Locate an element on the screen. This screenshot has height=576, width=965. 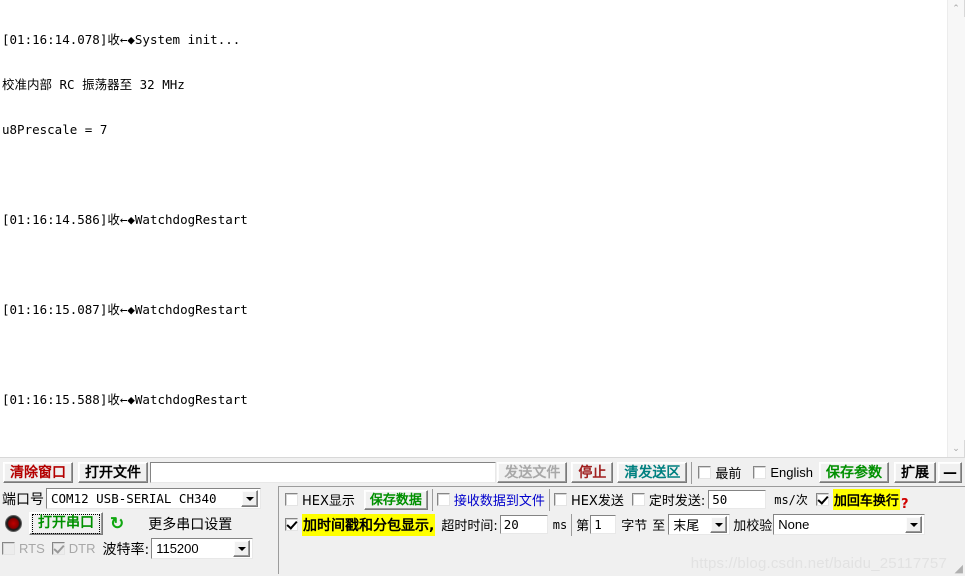
recv-to-file-checkbox: 接收数据到文件 is located at coordinates (490, 499).